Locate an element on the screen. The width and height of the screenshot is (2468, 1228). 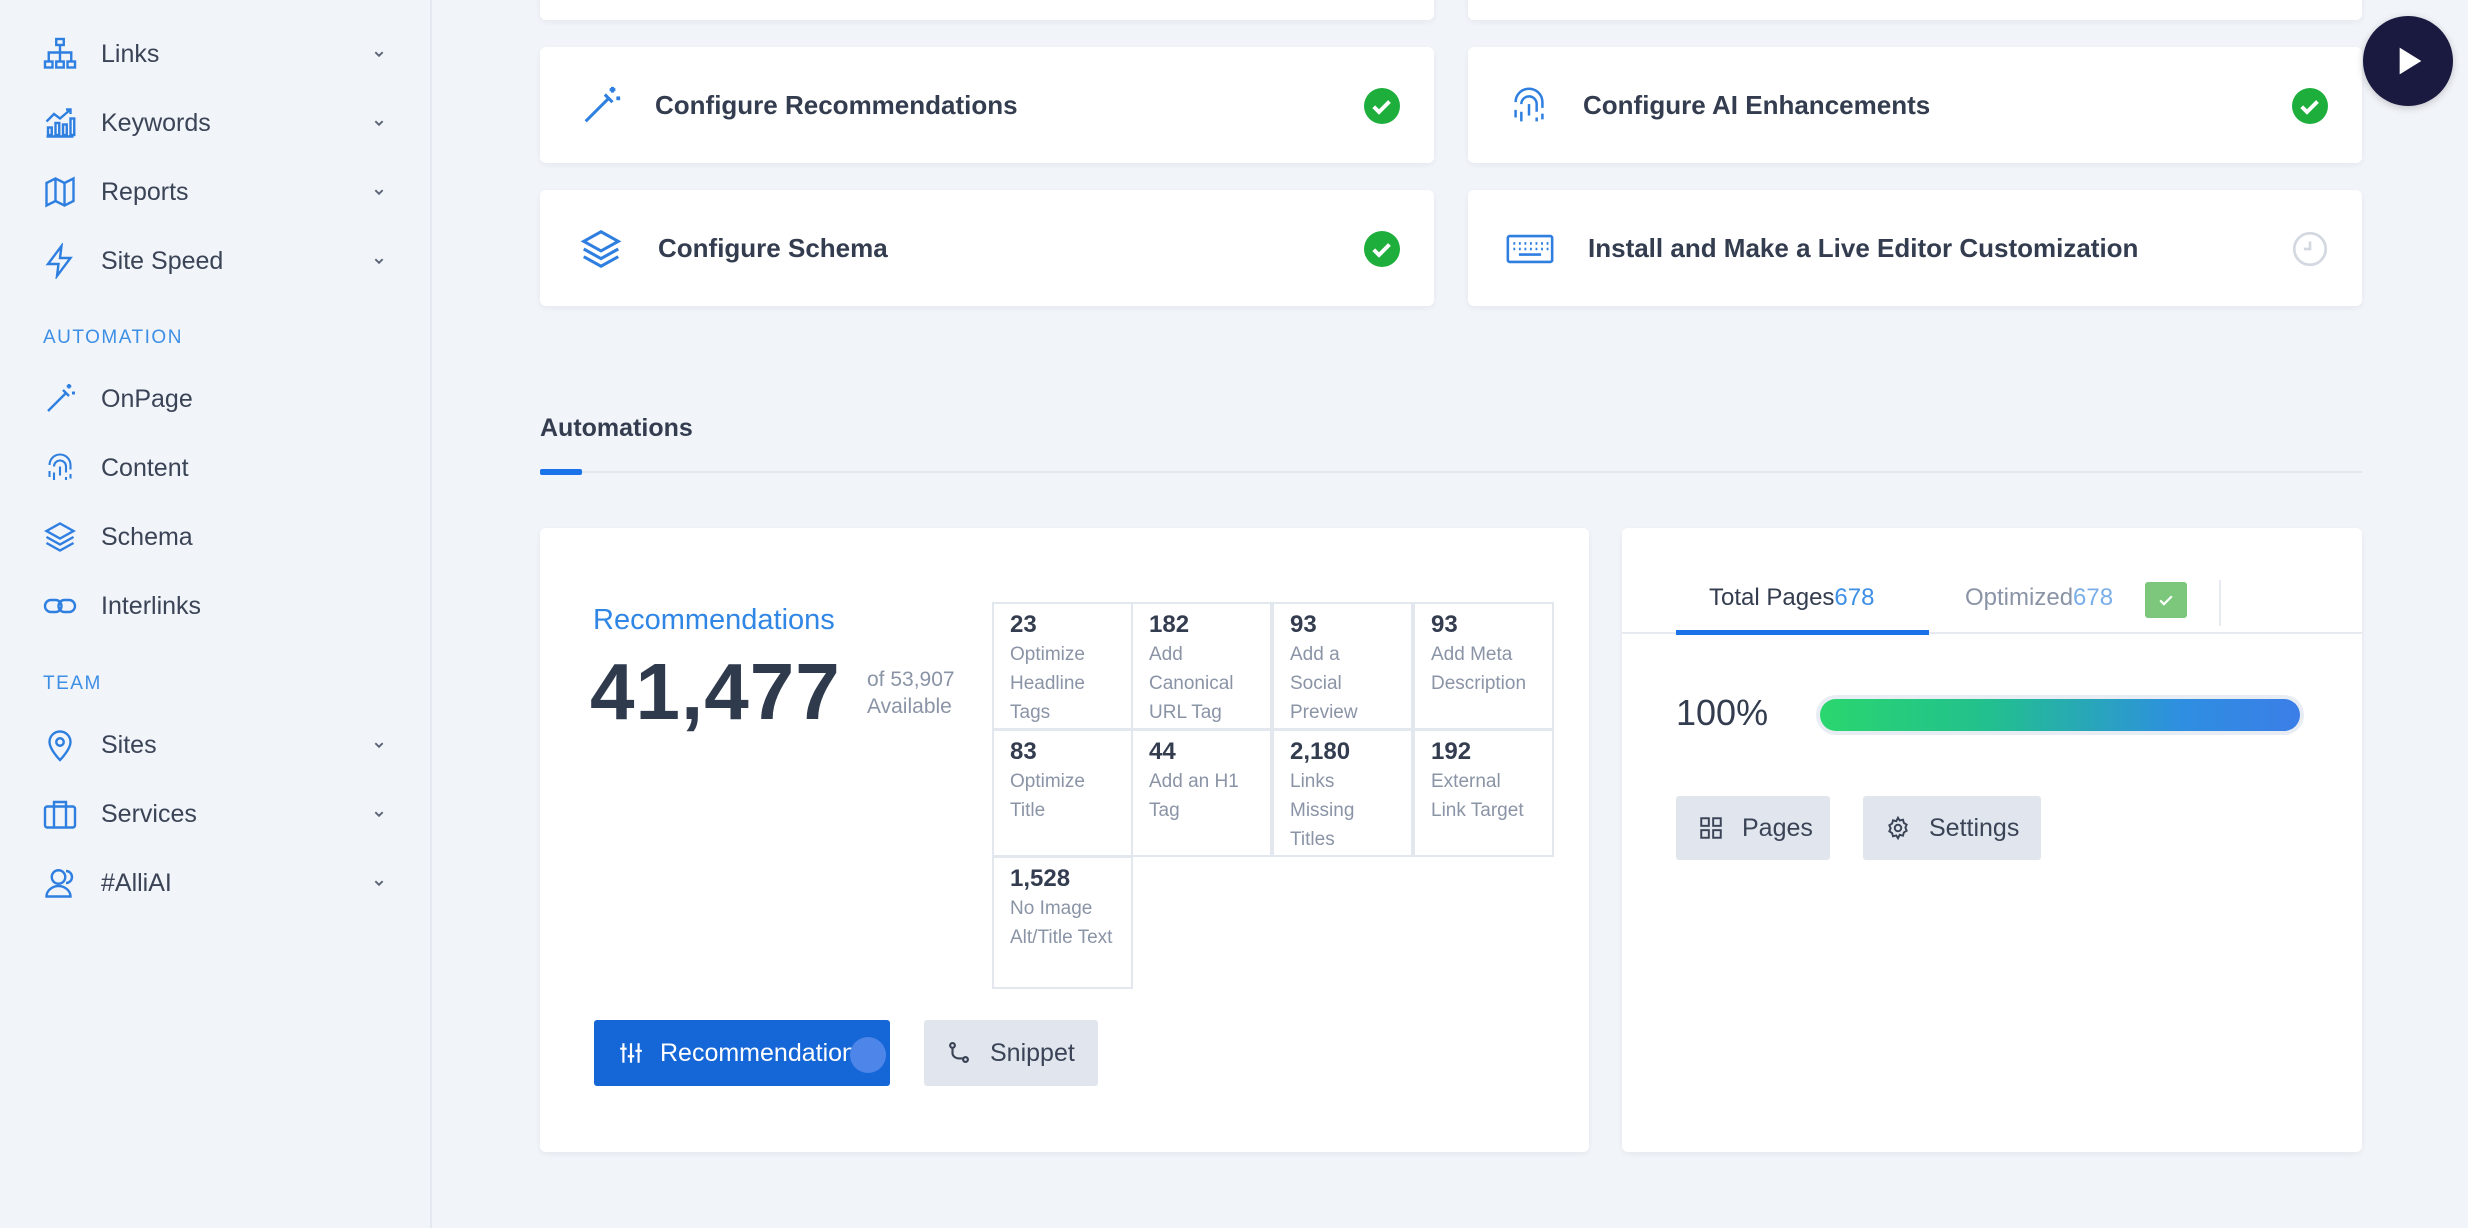
tab-active-indicator is located at coordinates (1802, 632).